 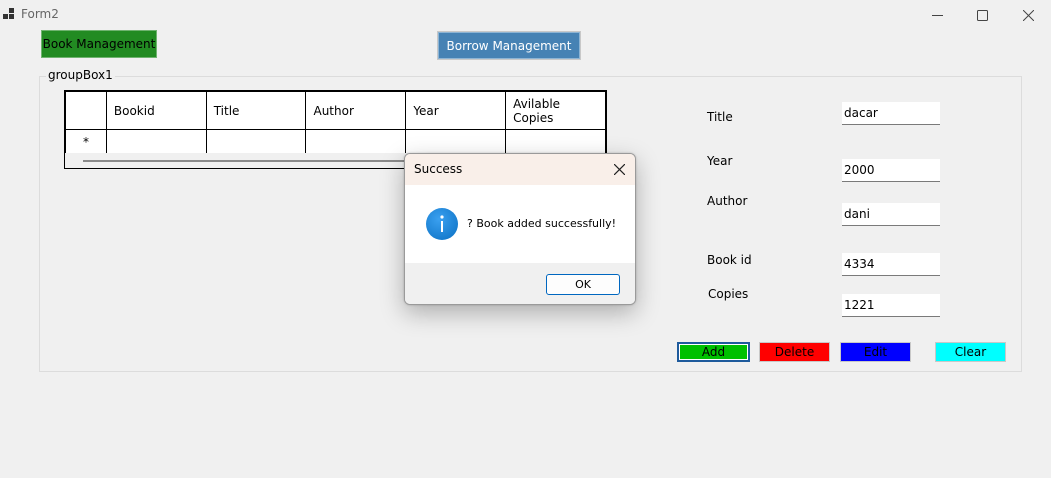 I want to click on grid-header-row: Bookid Title Author Year Avilable Copies, so click(x=335, y=110).